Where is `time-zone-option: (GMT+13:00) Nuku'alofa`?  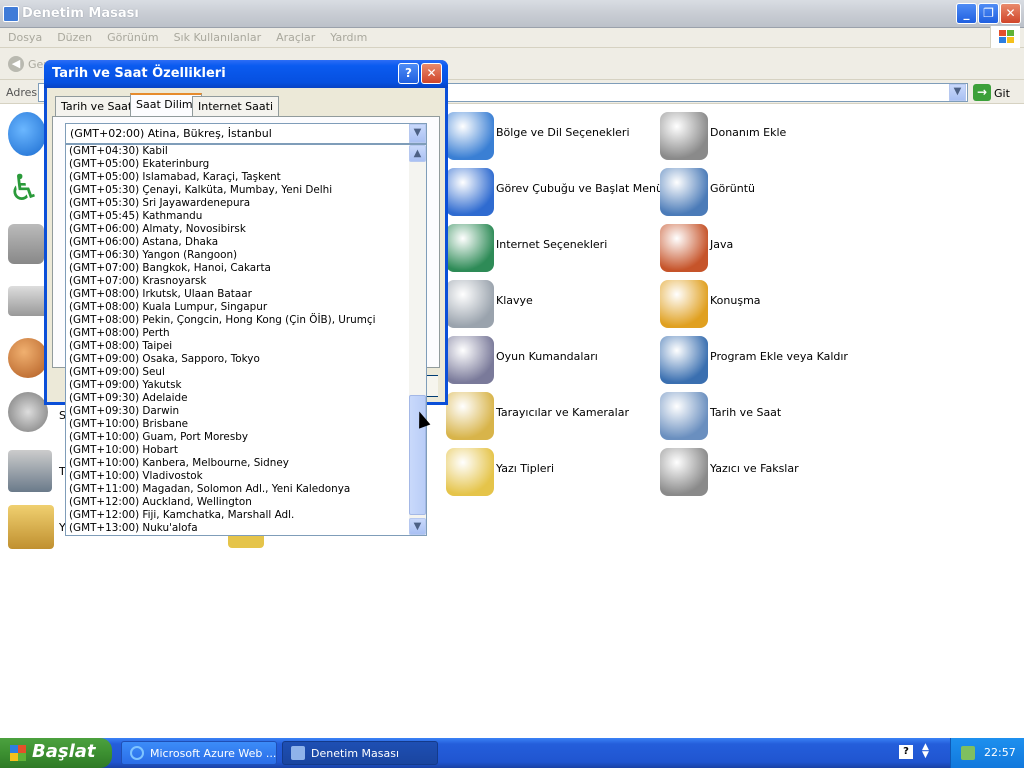 time-zone-option: (GMT+13:00) Nuku'alofa is located at coordinates (238, 528).